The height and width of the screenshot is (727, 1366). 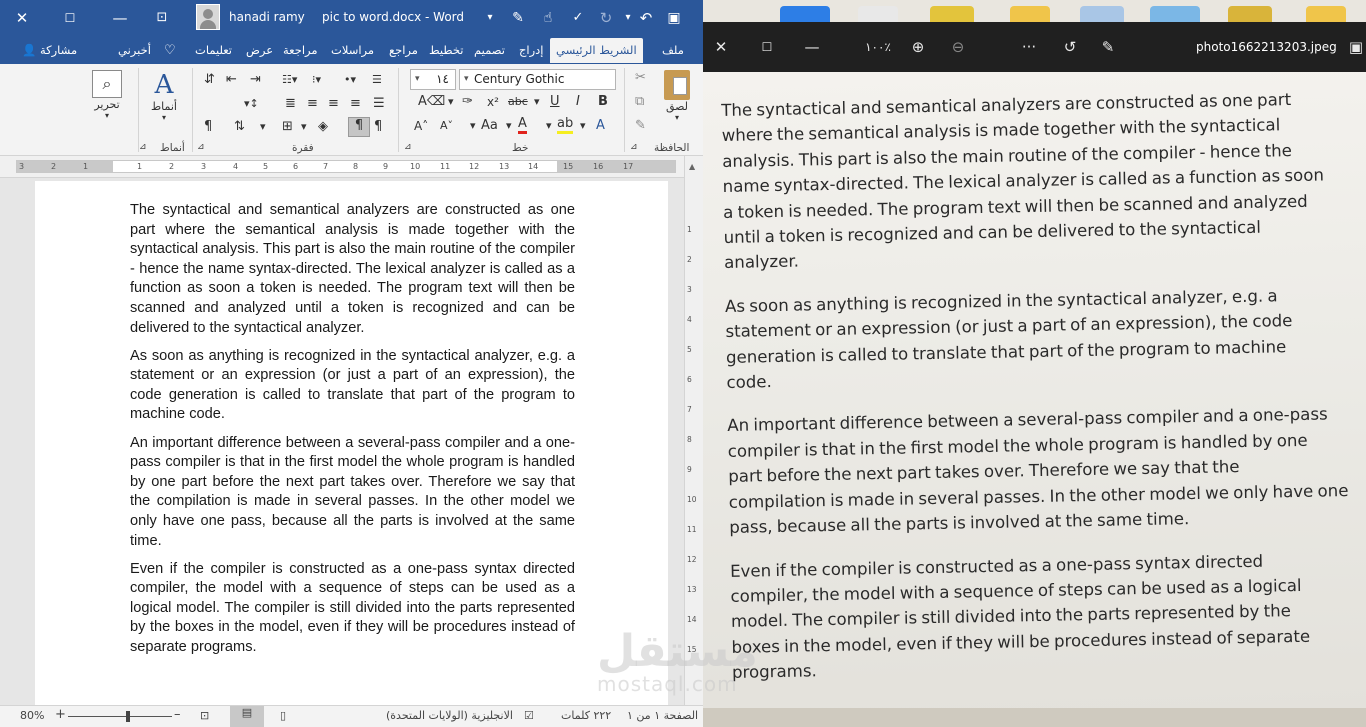 What do you see at coordinates (596, 50) in the screenshot?
I see `tab-home: الشريط الرئيسي` at bounding box center [596, 50].